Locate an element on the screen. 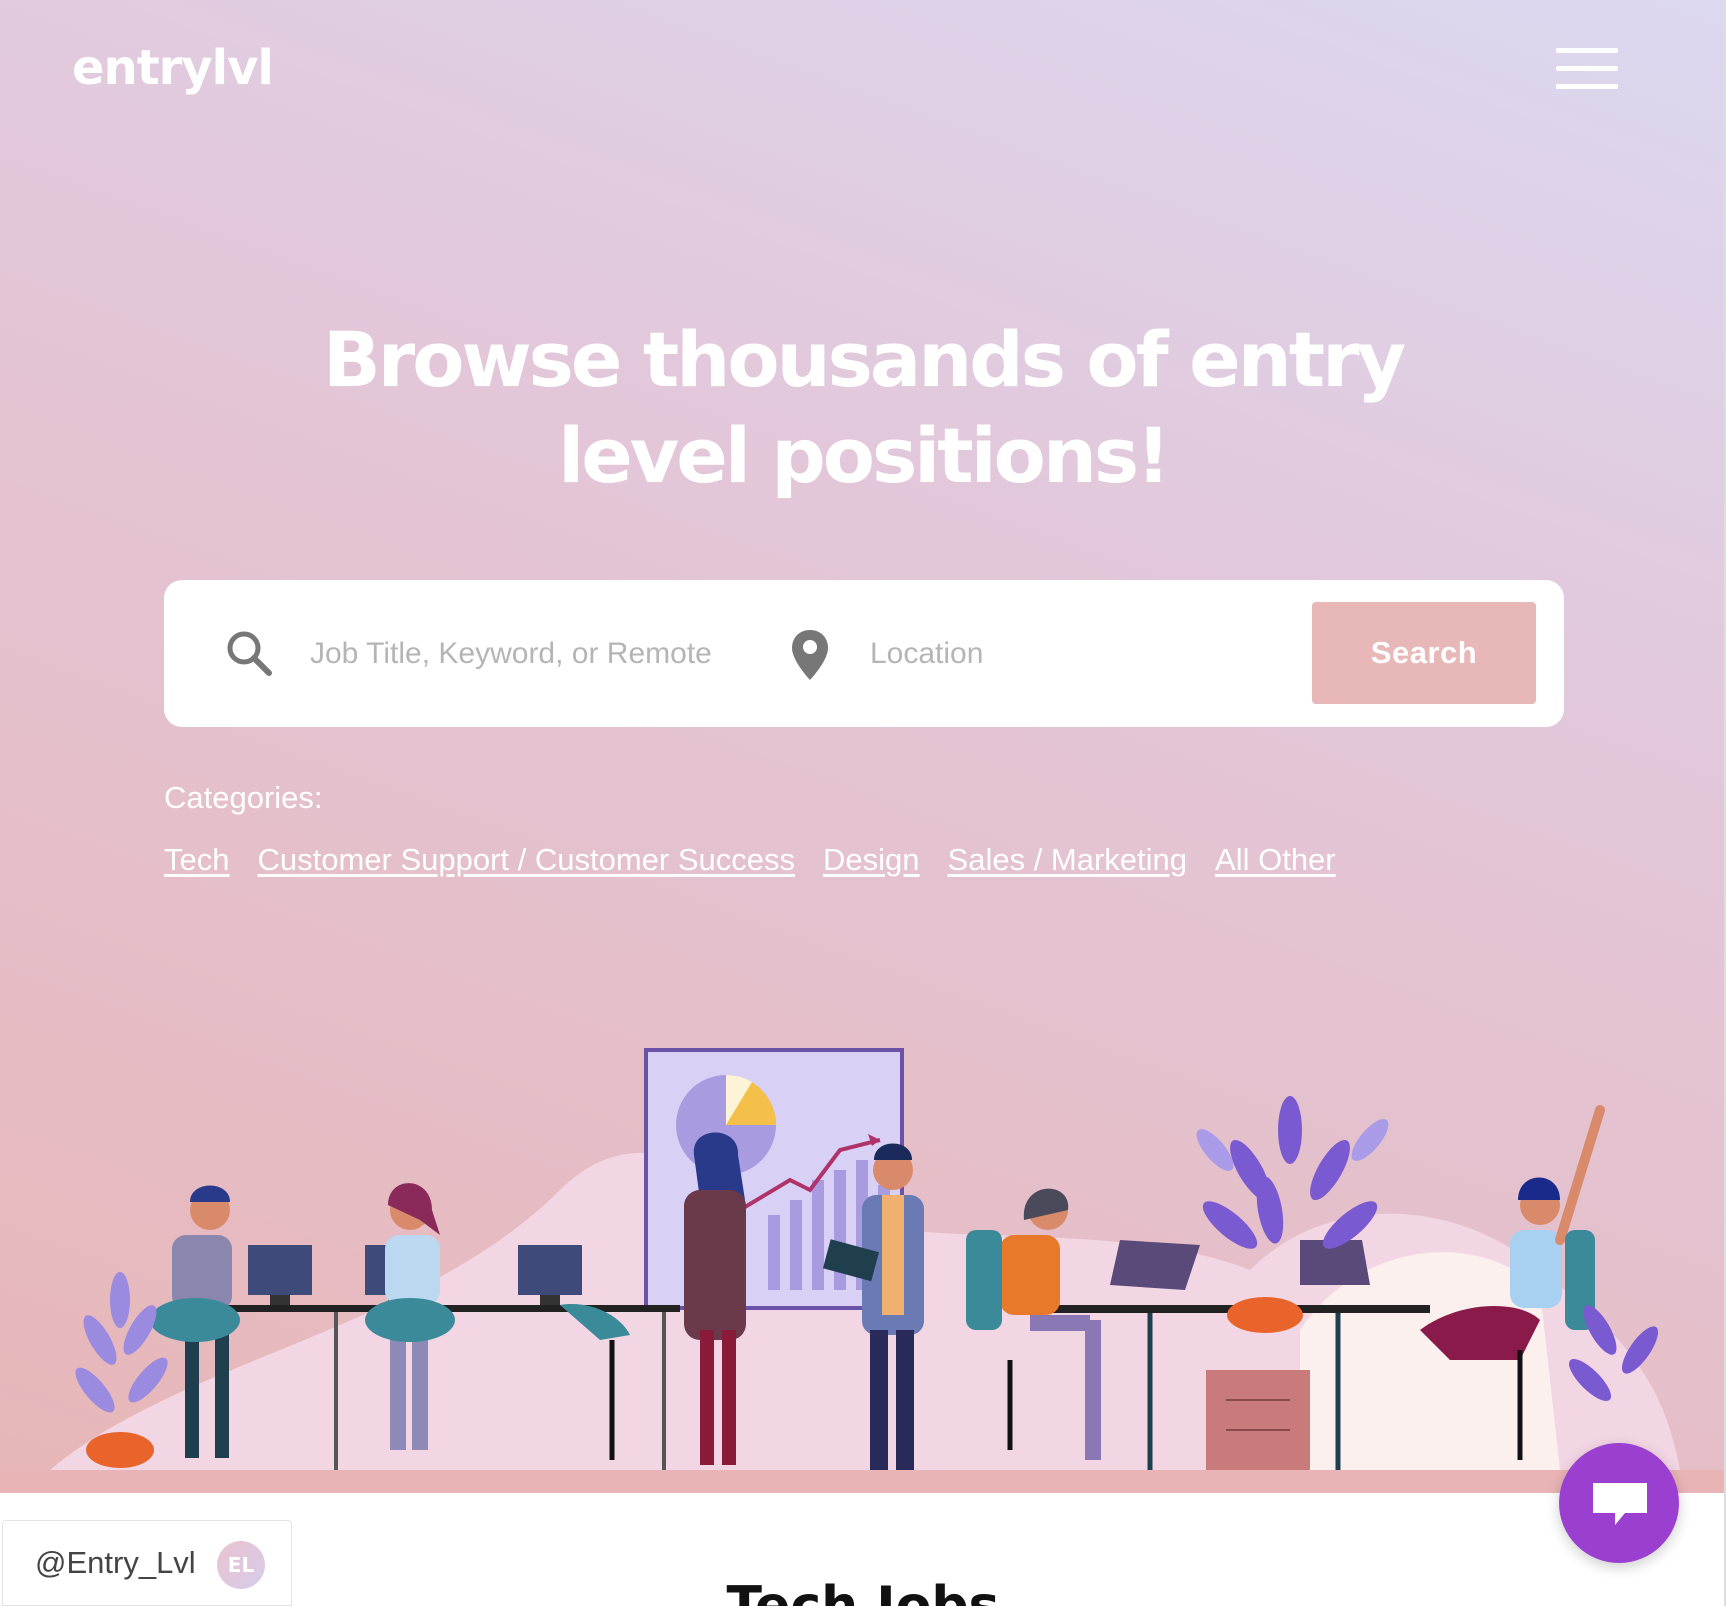 This screenshot has height=1606, width=1726. keyword-search-input is located at coordinates (520, 654).